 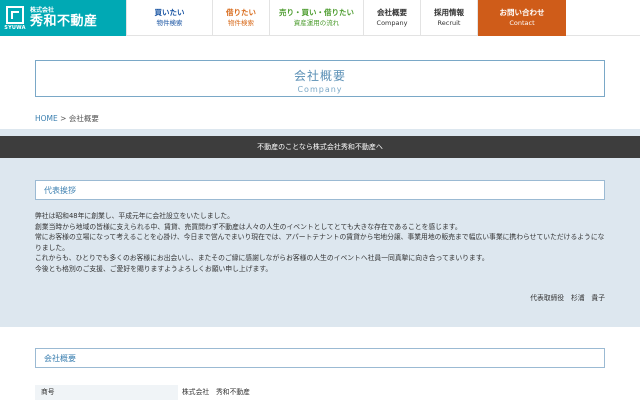 What do you see at coordinates (391, 18) in the screenshot?
I see `nav-company: 会社概要 Company` at bounding box center [391, 18].